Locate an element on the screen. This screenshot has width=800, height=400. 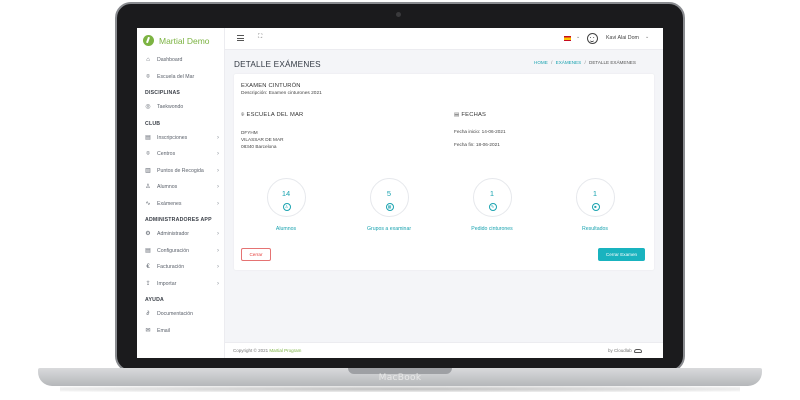
close-exam-button: Cerrar Examen is located at coordinates (621, 254).